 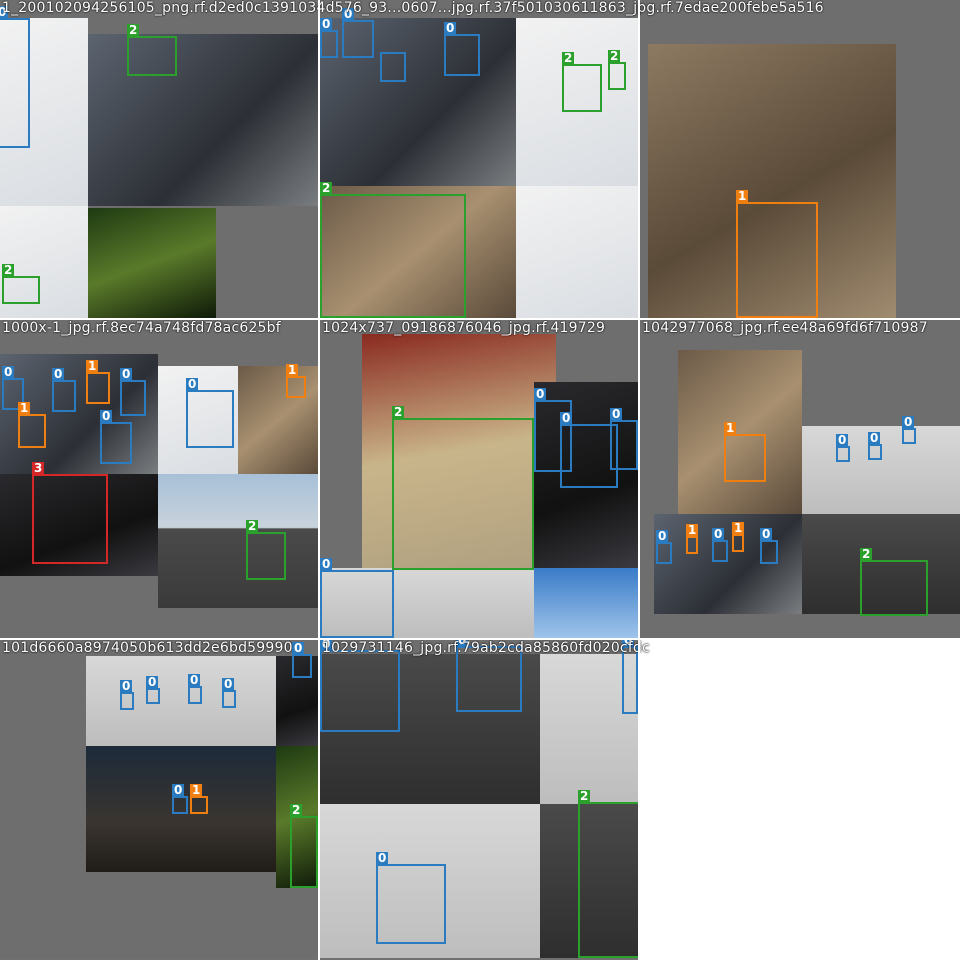 I want to click on photo-masked-street, so click(x=728, y=564).